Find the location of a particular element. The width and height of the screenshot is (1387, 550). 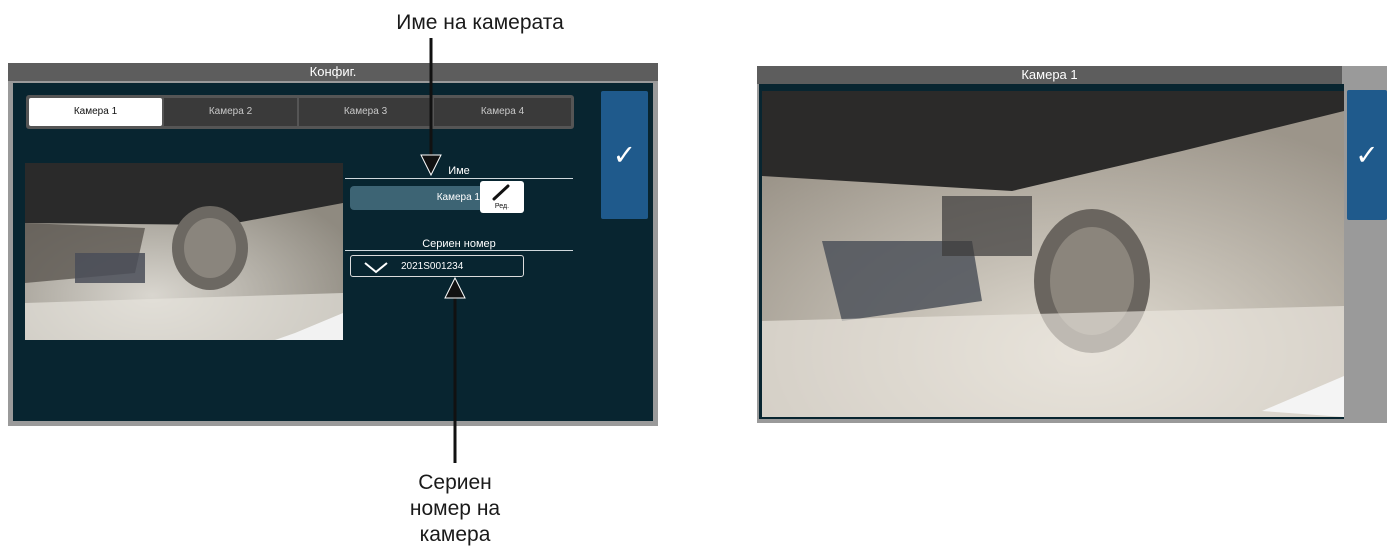

camera-view-title: Камера 1 is located at coordinates (1049, 75).